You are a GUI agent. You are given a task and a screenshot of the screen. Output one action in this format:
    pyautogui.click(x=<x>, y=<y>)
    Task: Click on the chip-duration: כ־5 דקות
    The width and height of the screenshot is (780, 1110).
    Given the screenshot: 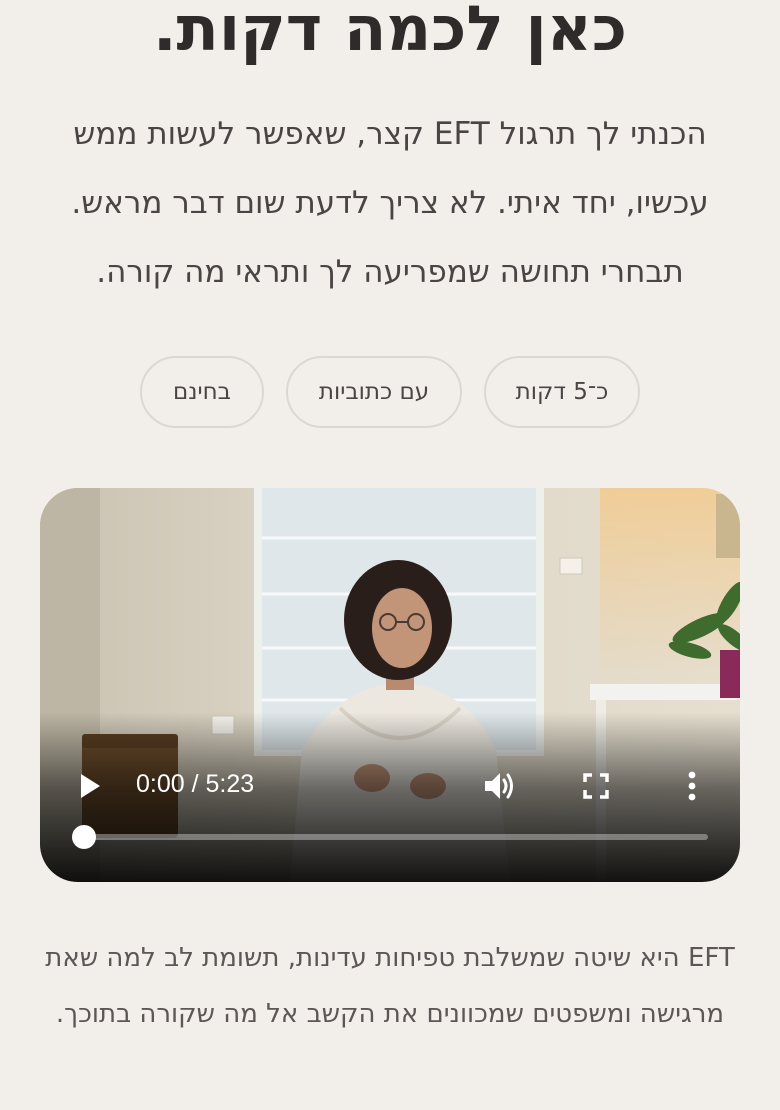 What is the action you would take?
    pyautogui.click(x=562, y=392)
    